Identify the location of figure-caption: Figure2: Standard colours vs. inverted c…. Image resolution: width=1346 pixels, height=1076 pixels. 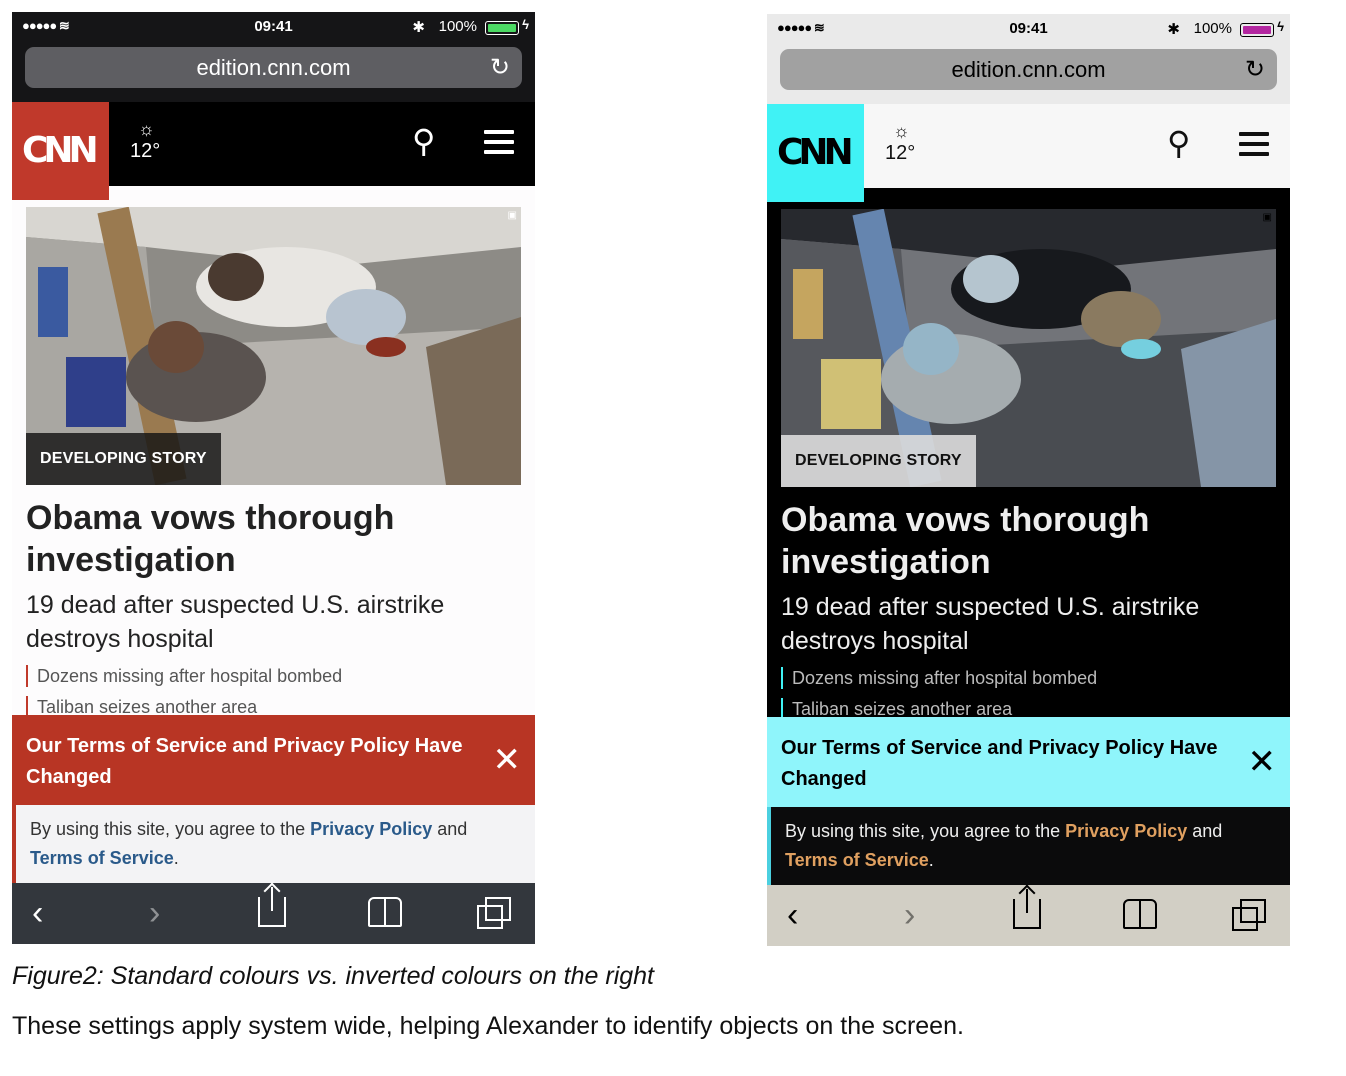
(333, 976).